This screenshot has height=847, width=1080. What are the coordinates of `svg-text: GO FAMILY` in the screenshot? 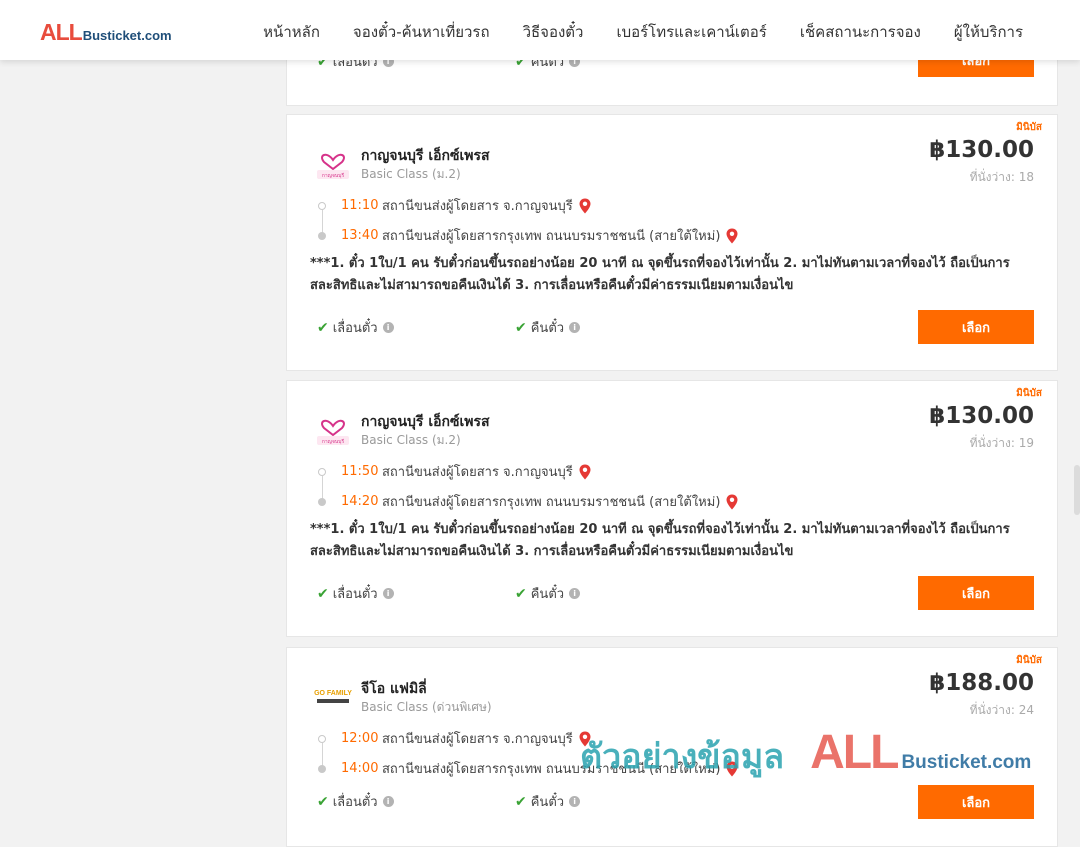 It's located at (333, 693).